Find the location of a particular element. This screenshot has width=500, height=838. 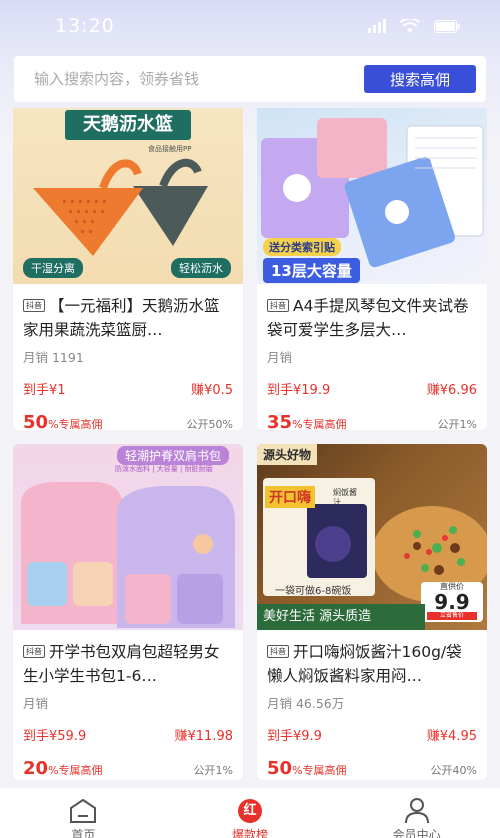

pack-label: 焖饭酱汁 is located at coordinates (345, 497).